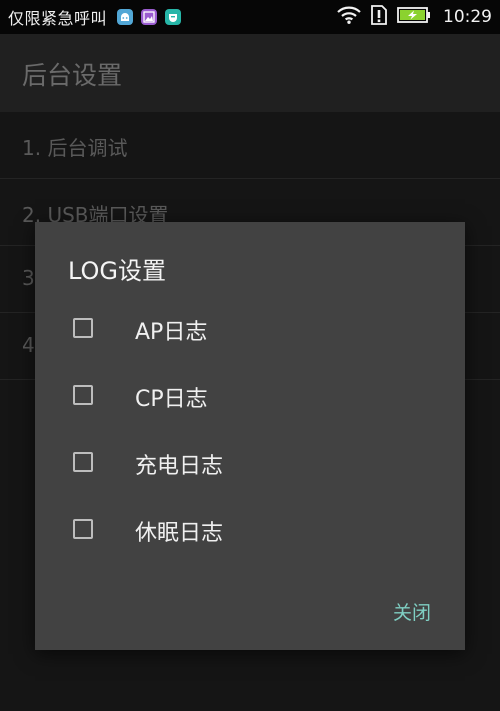 The width and height of the screenshot is (500, 711). Describe the element at coordinates (250, 531) in the screenshot. I see `option-sleep-log-row: 休眠日志` at that location.